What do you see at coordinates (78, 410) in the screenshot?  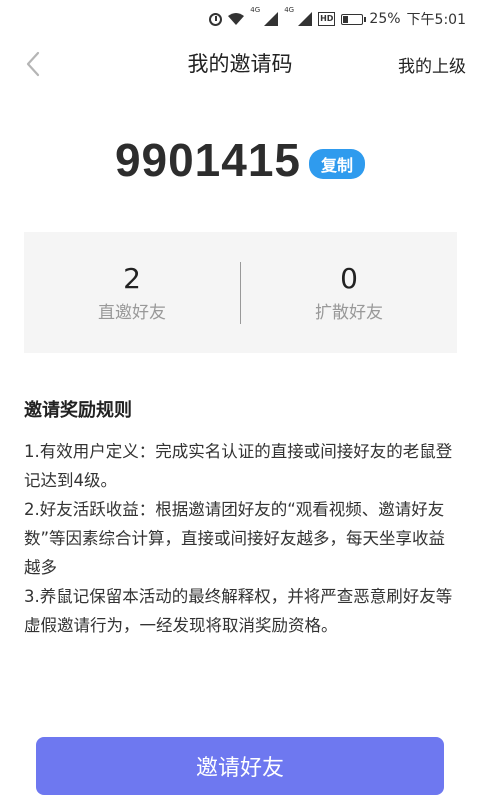 I see `rules-title: 邀请奖励规则` at bounding box center [78, 410].